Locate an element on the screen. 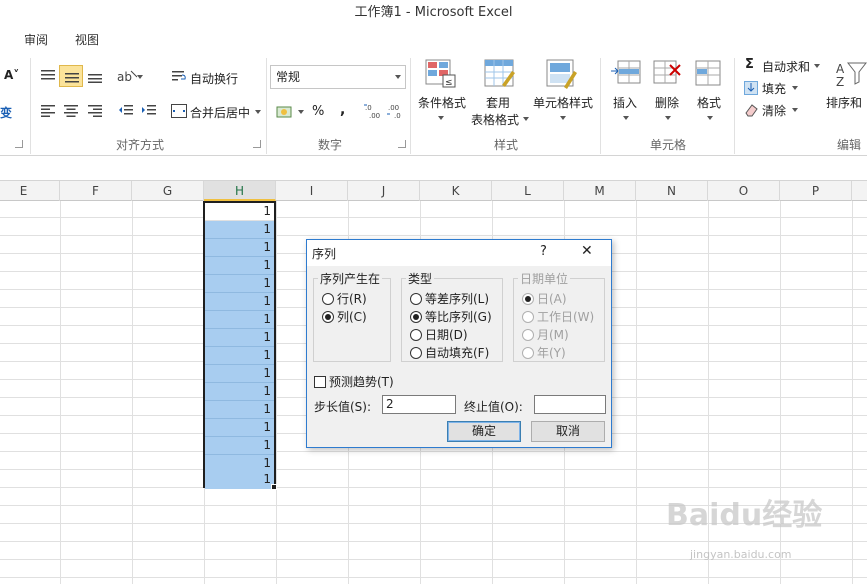 The image size is (867, 584). column-header-l: L is located at coordinates (528, 191).